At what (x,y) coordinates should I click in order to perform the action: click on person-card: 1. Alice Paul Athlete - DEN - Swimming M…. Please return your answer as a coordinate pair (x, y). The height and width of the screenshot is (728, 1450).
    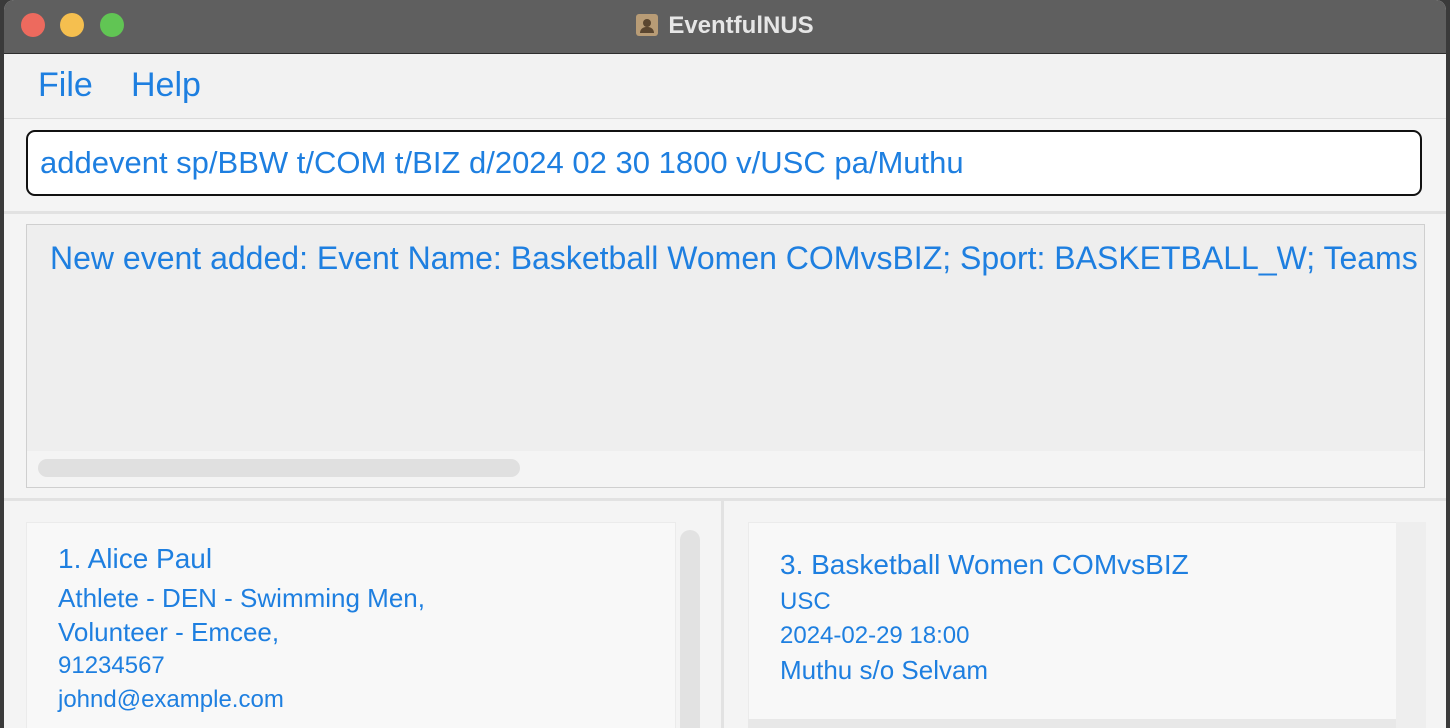
    Looking at the image, I should click on (351, 625).